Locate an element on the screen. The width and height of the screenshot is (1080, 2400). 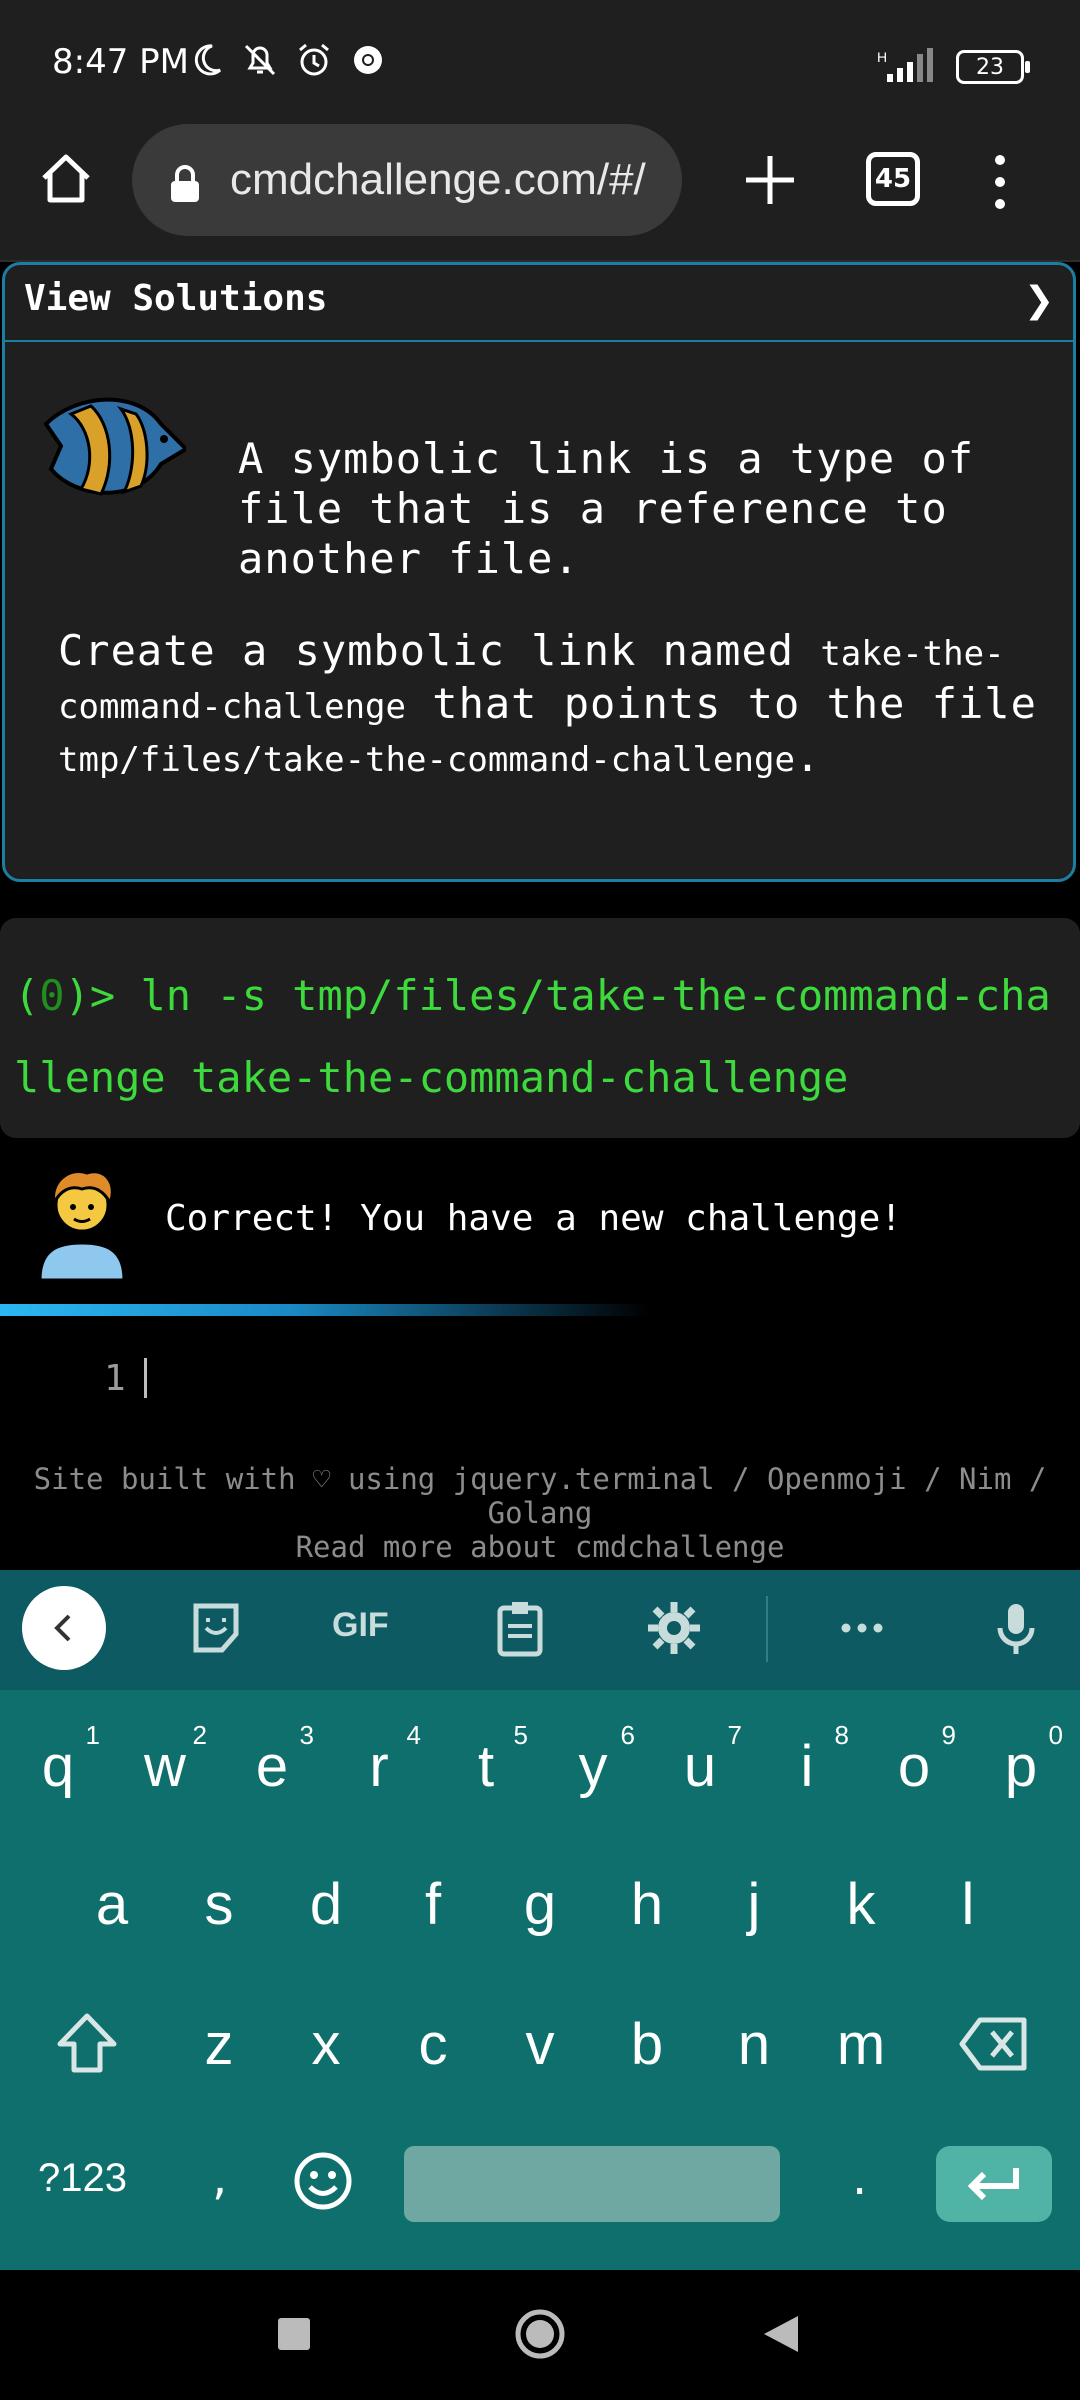
more-horiz-icon is located at coordinates (862, 1628).